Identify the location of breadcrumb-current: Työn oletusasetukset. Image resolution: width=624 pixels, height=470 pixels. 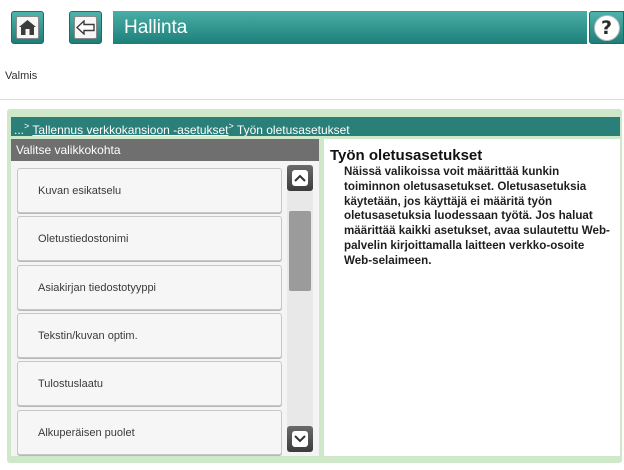
(293, 129).